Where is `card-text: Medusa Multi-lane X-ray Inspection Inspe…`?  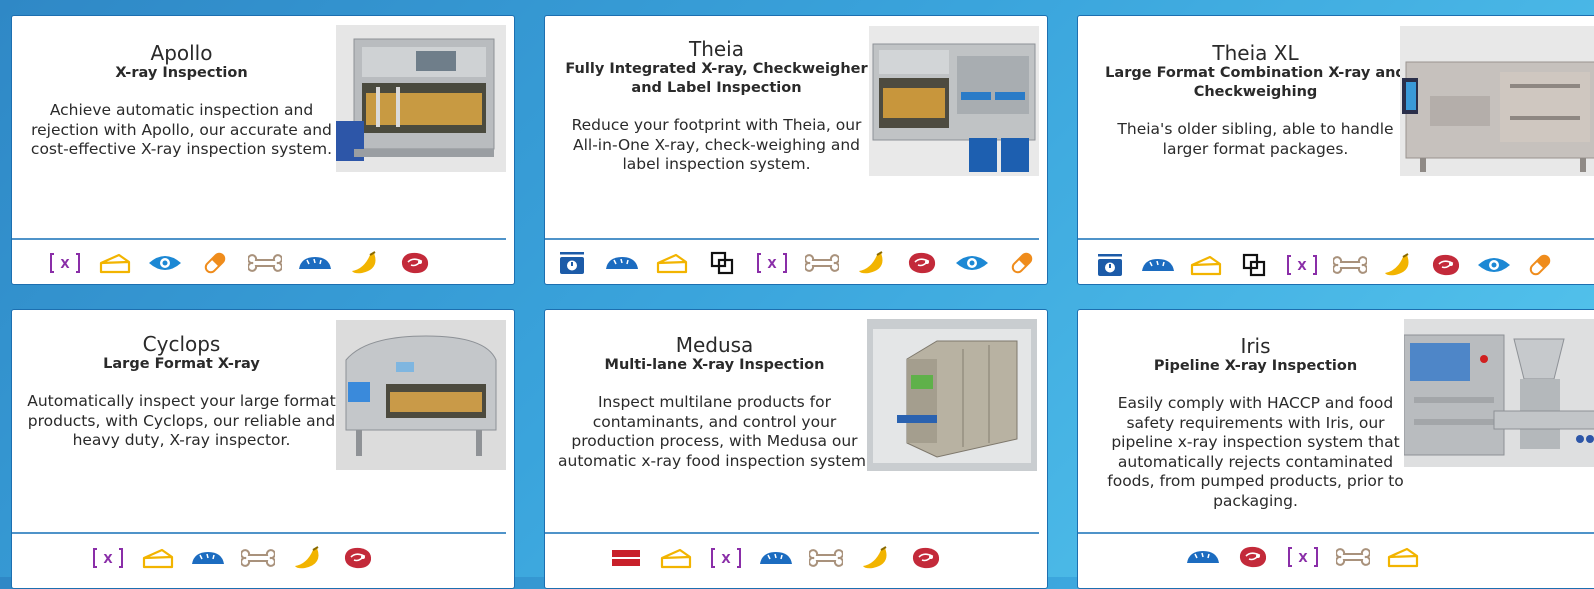 card-text: Medusa Multi-lane X-ray Inspection Inspe… is located at coordinates (714, 402).